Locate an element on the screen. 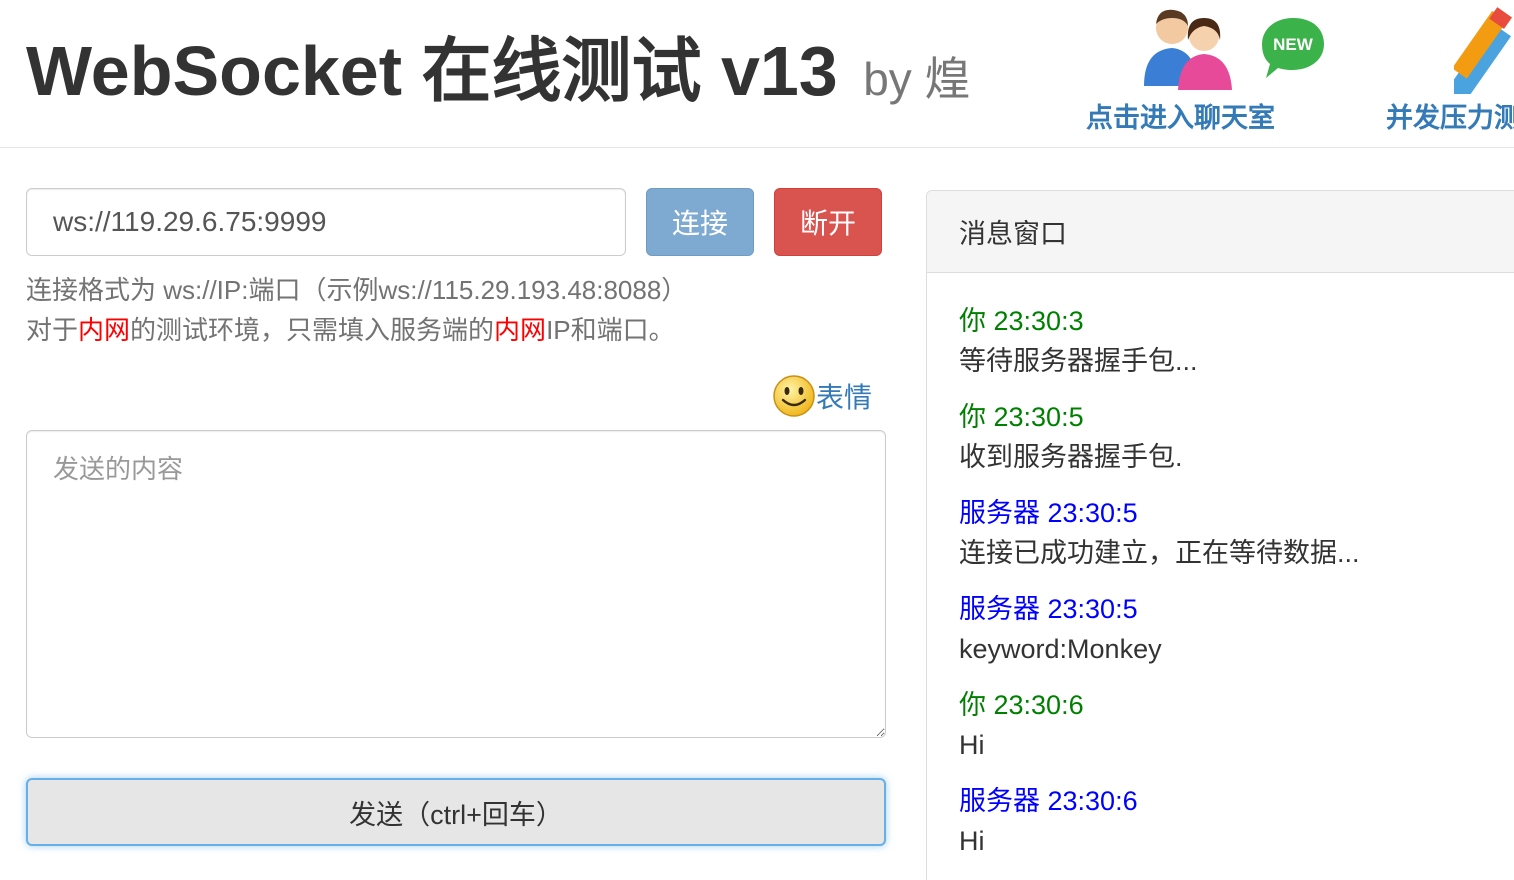  page-title-main: WebSocket 在线测试 v13 is located at coordinates (432, 71).